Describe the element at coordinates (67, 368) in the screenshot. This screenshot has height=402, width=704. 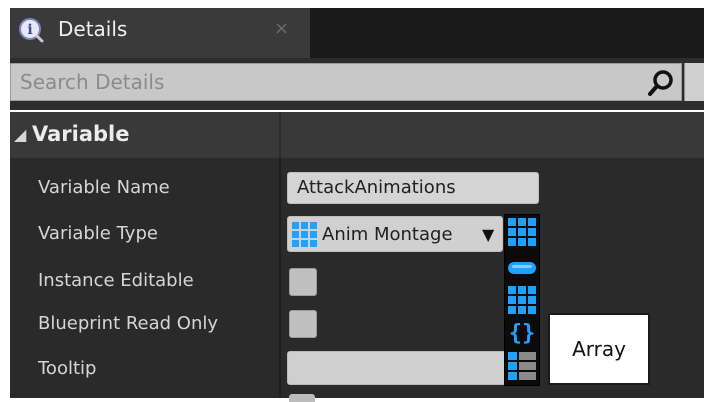
I see `tooltip-label: Tooltip` at that location.